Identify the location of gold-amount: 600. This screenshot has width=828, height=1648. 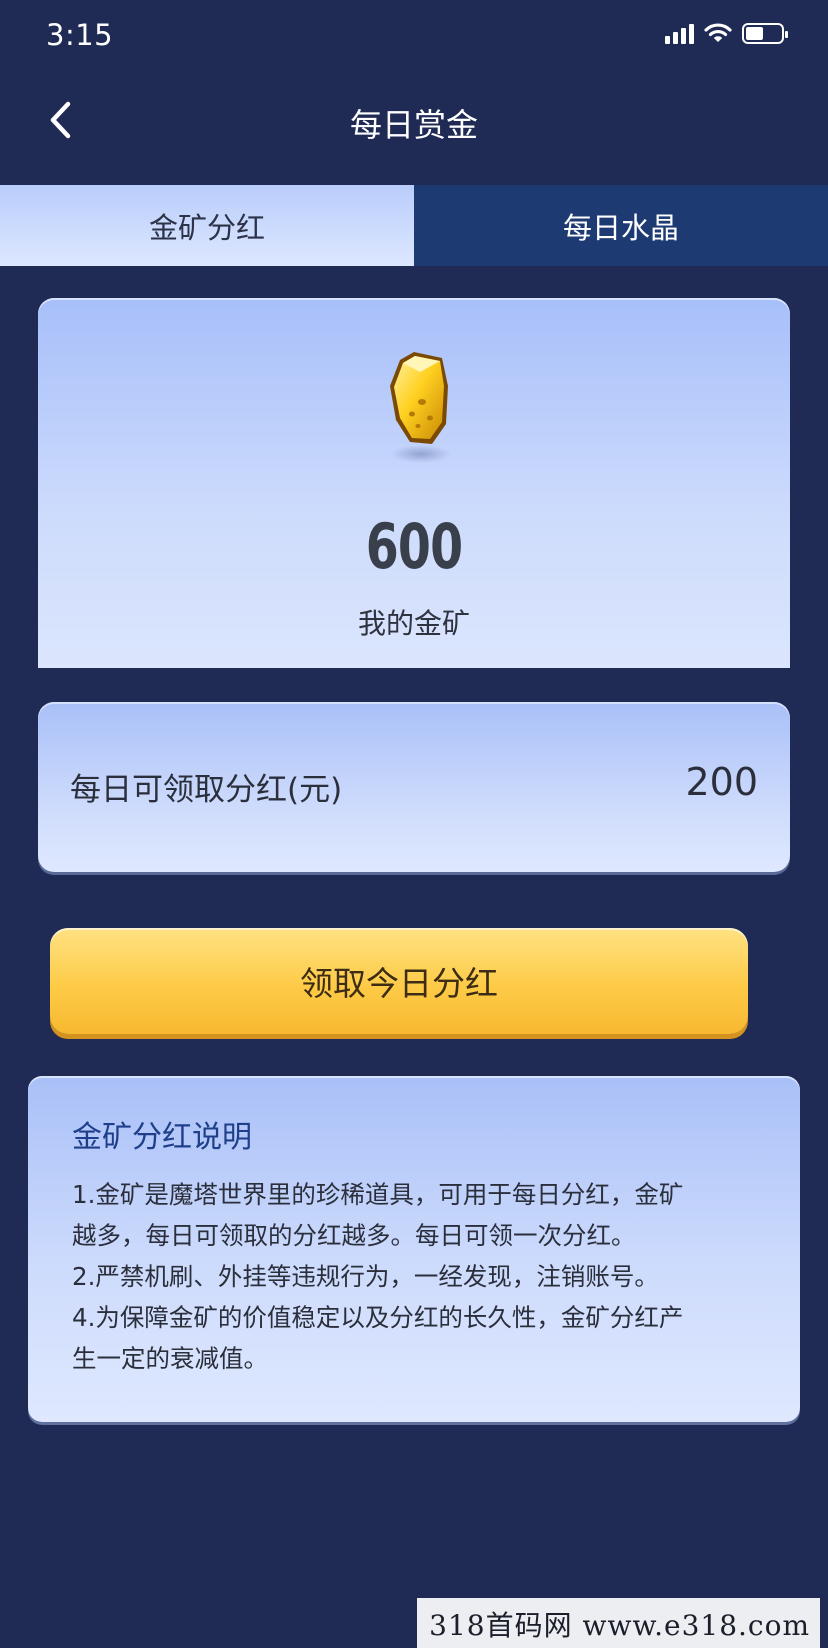
(414, 546).